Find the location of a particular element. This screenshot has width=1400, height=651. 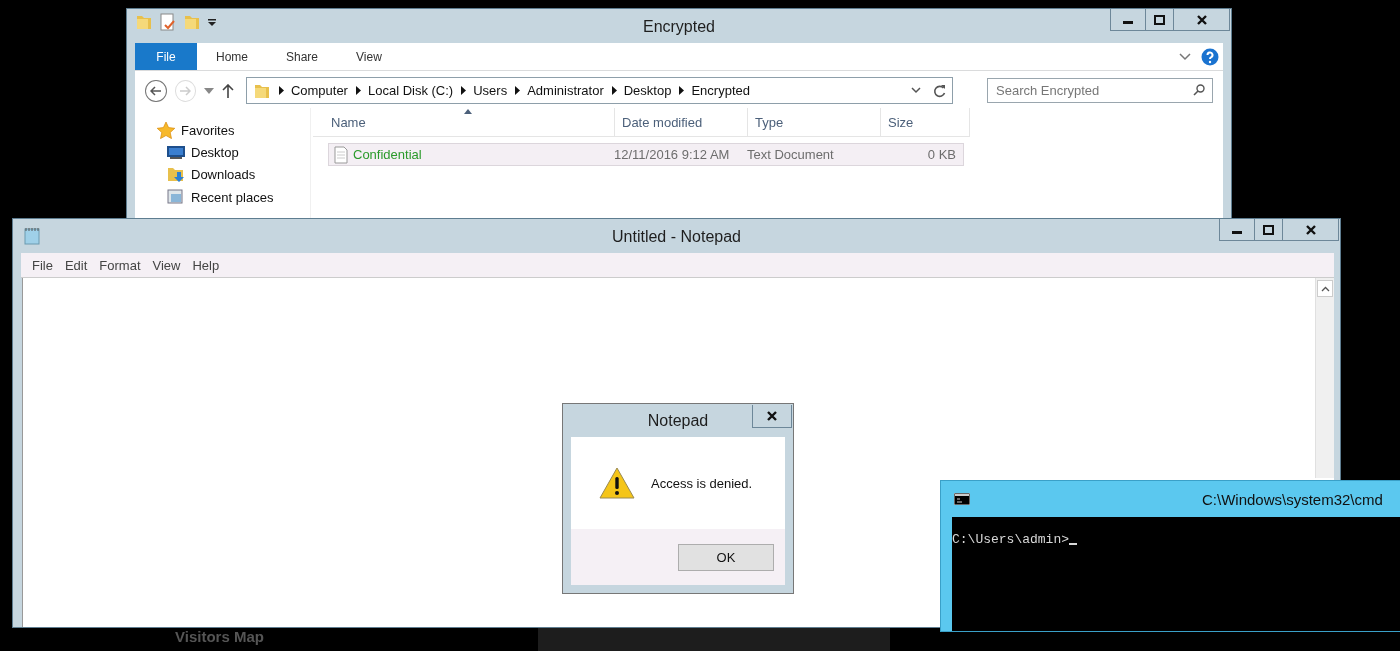

ok-button: OK is located at coordinates (726, 557).